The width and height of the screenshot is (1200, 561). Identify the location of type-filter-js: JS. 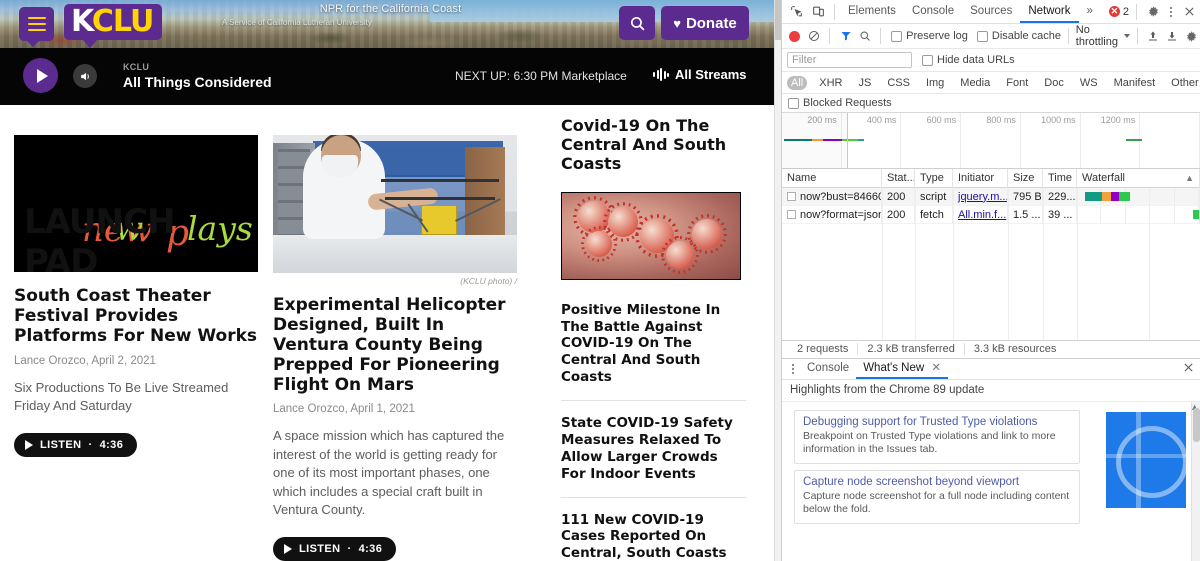
(864, 83).